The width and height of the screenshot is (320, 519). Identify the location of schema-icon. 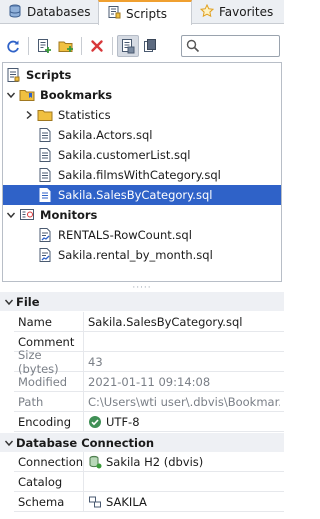
(95, 501).